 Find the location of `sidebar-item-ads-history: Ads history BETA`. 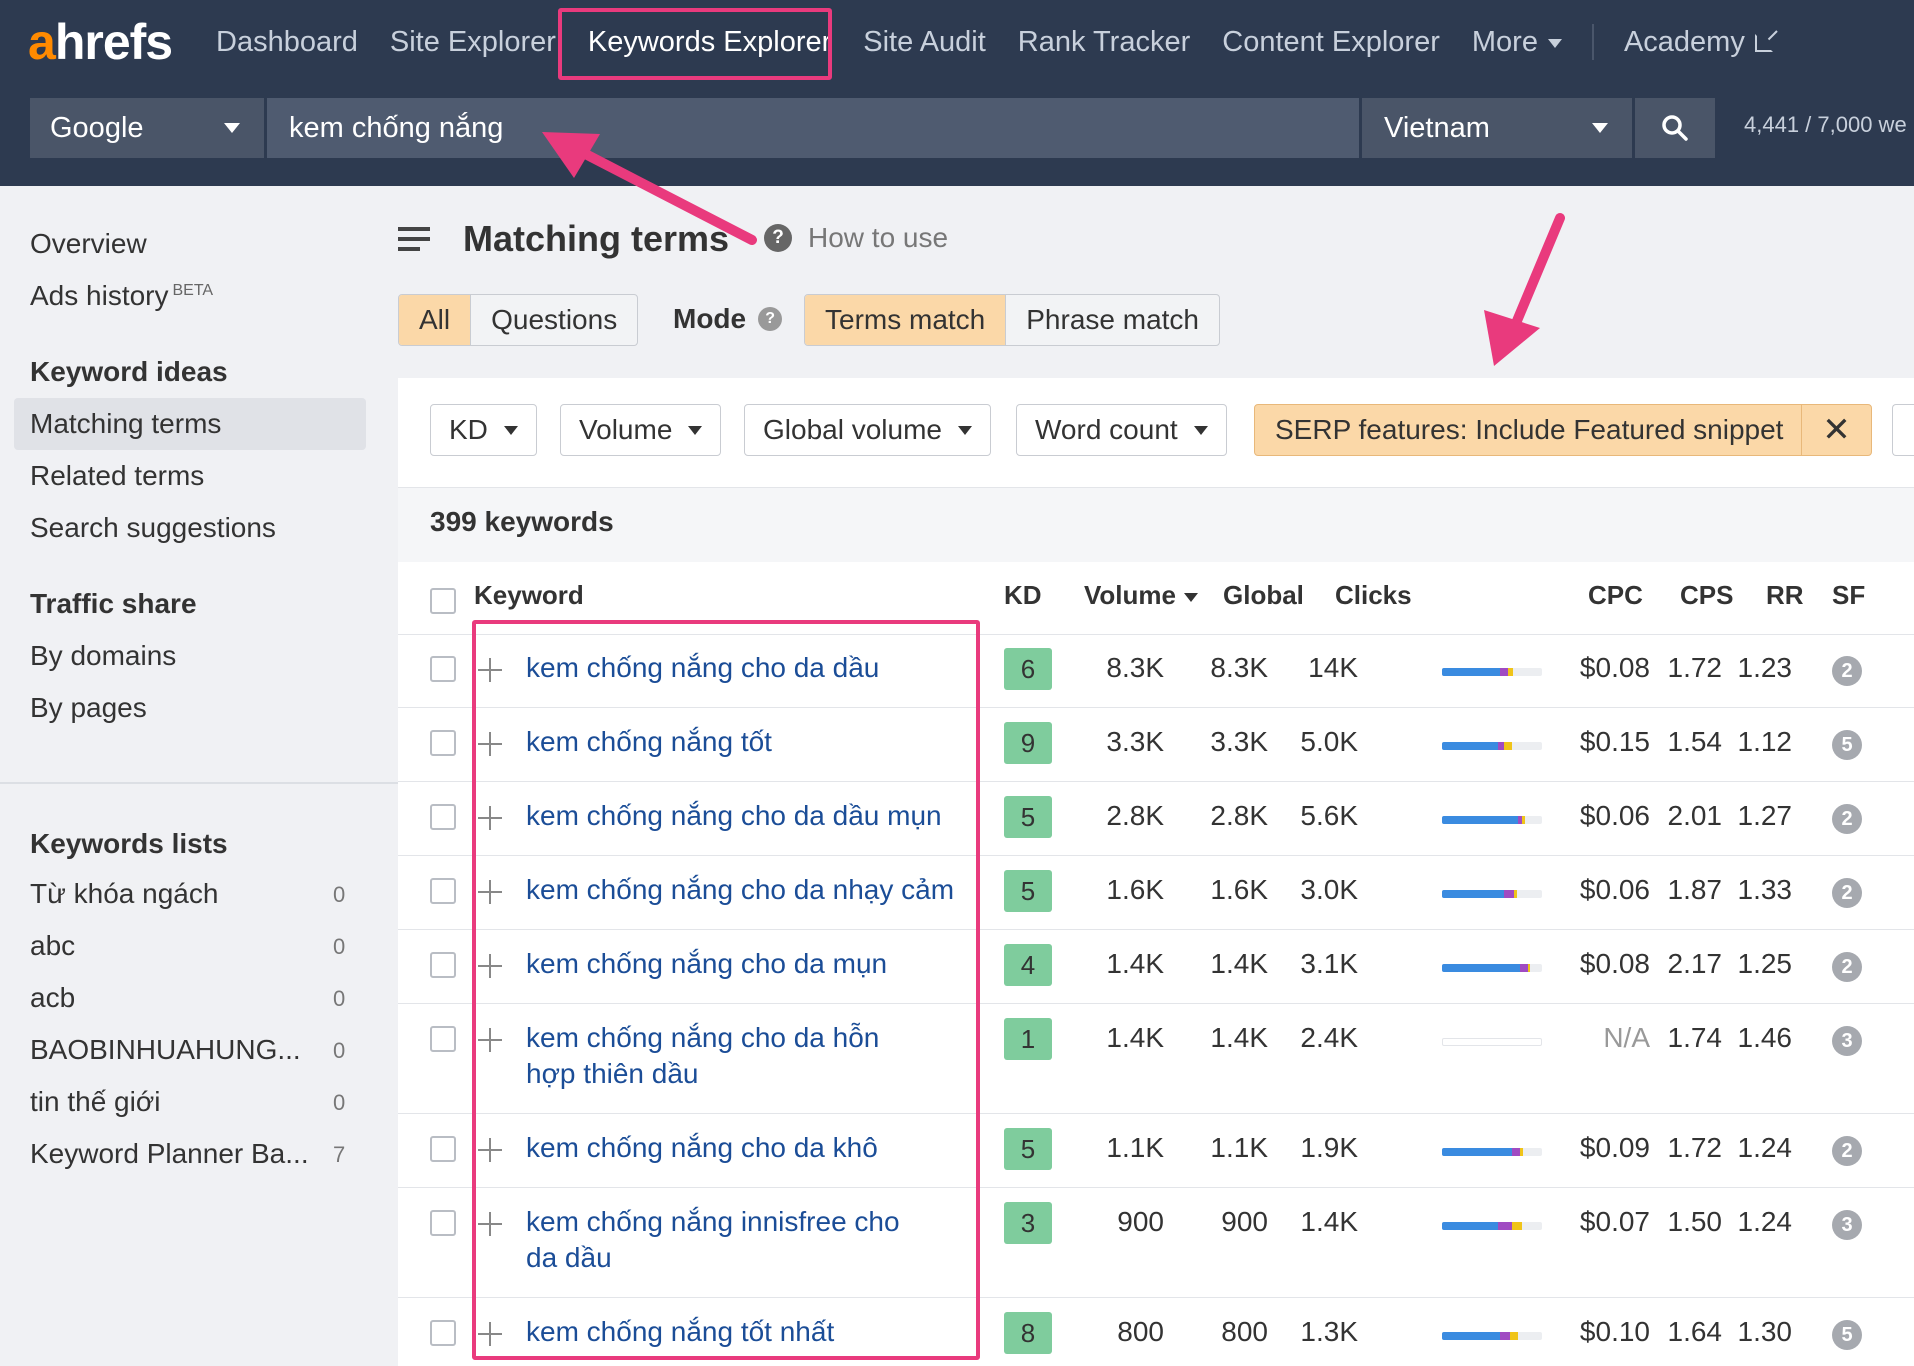

sidebar-item-ads-history: Ads history BETA is located at coordinates (121, 296).